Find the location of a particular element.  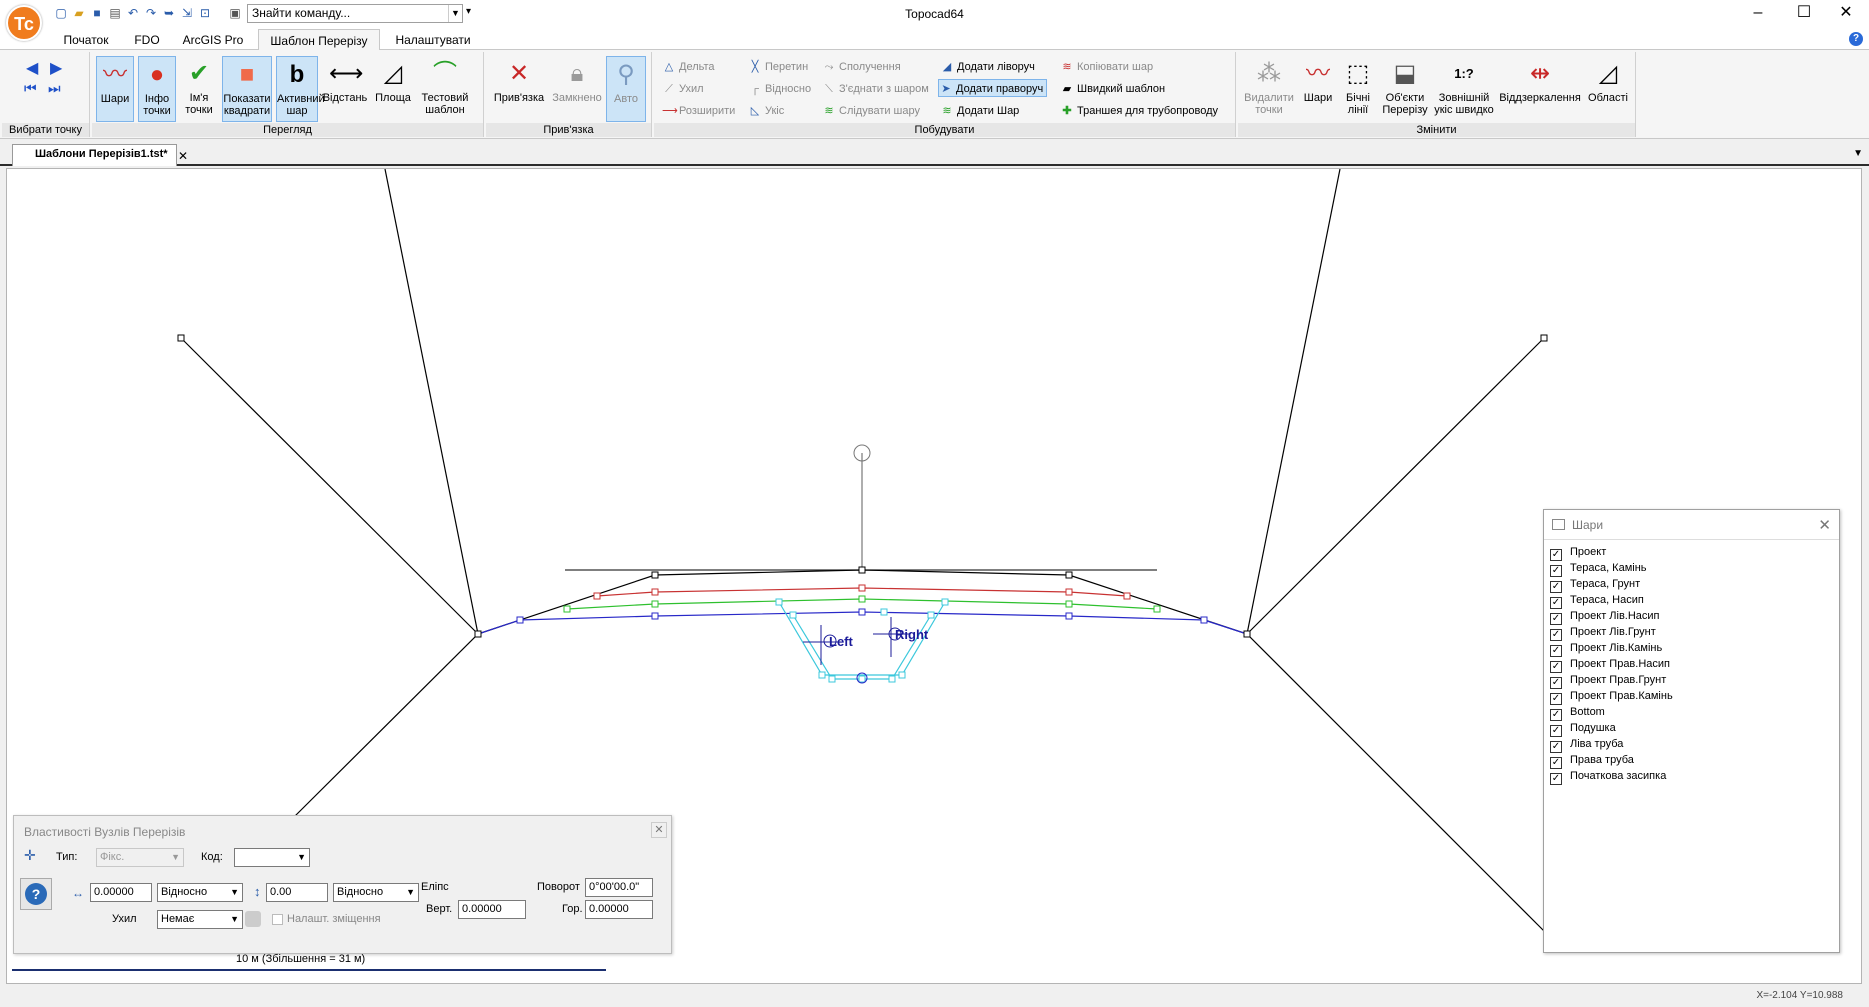

slope-select: Немає ▼ is located at coordinates (200, 919).